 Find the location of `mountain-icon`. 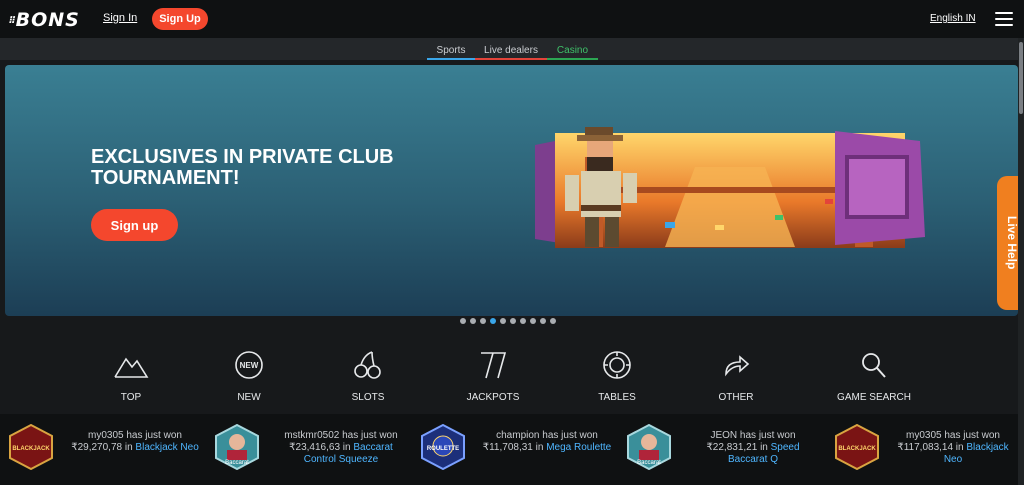

mountain-icon is located at coordinates (131, 367).